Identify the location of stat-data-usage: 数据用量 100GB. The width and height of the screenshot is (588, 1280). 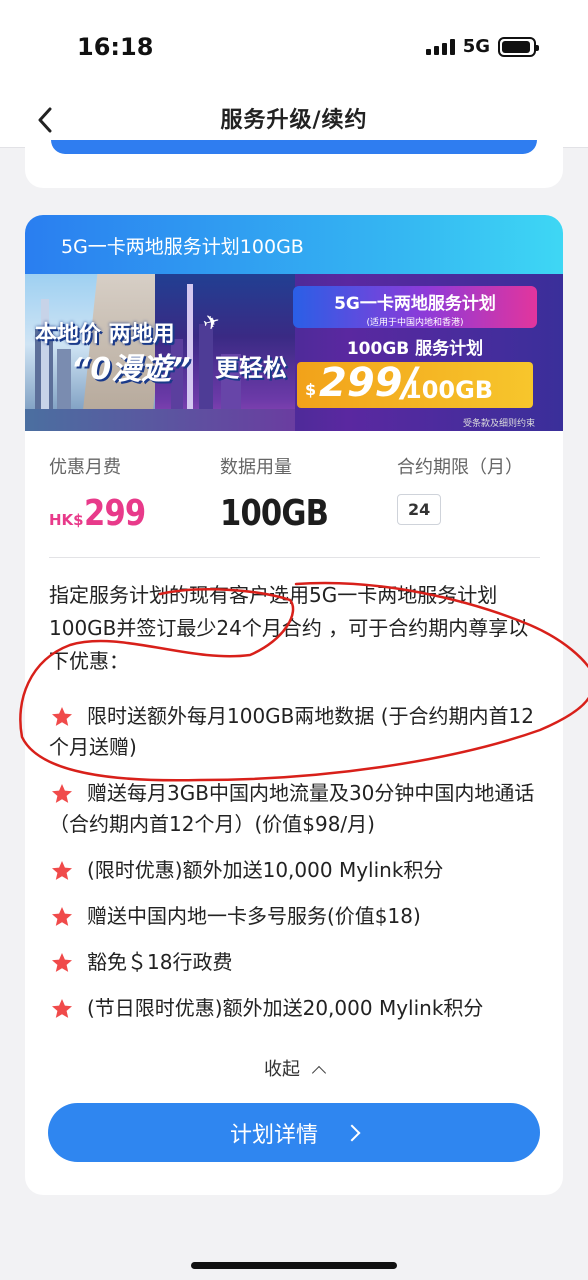
(283, 493).